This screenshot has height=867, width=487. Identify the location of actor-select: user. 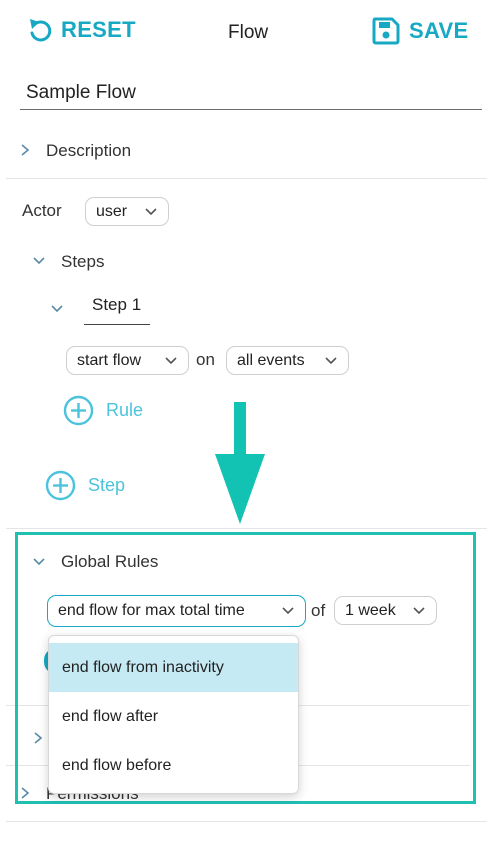
(127, 211).